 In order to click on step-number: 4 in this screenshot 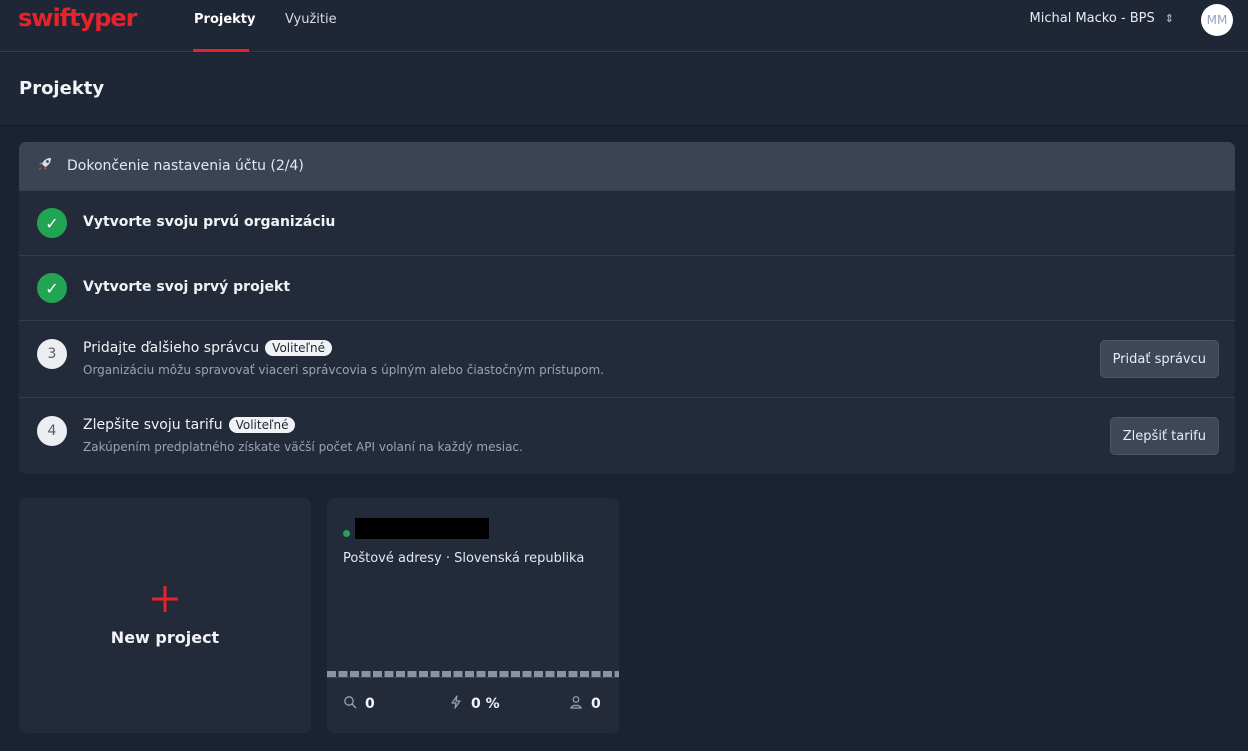, I will do `click(52, 431)`.